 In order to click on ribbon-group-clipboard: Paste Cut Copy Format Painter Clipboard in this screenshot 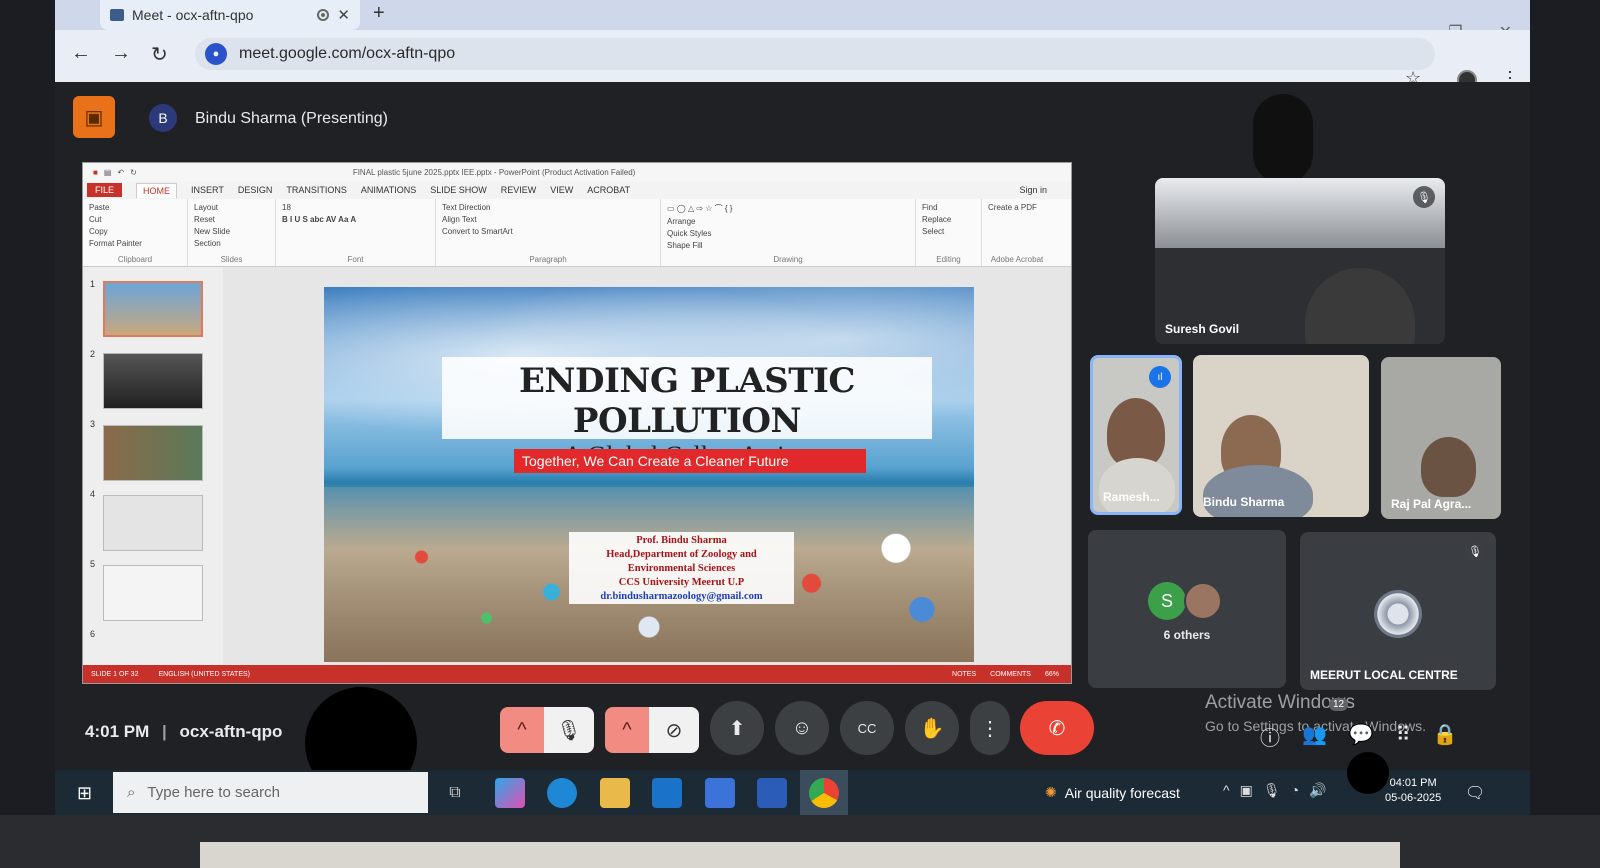, I will do `click(135, 232)`.